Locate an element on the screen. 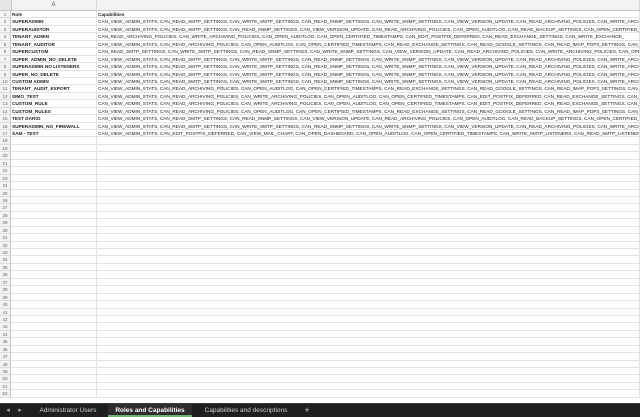 The image size is (640, 417). row-number: 6 is located at coordinates (5, 52).